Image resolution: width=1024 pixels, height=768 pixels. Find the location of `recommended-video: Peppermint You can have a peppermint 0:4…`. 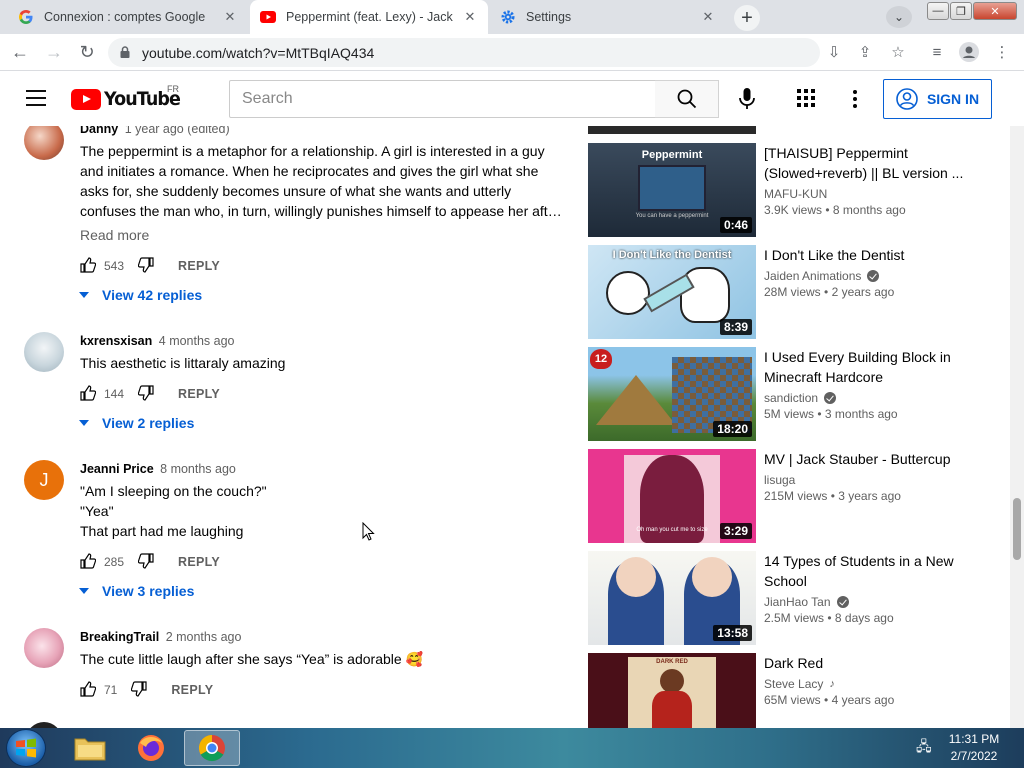

recommended-video: Peppermint You can have a peppermint 0:4… is located at coordinates (798, 190).